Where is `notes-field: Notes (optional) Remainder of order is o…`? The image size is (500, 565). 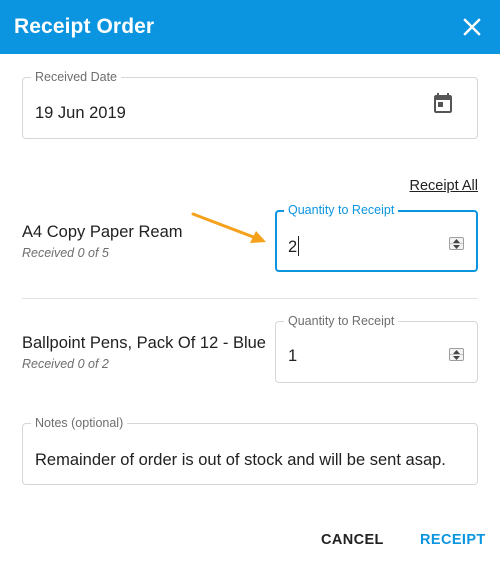
notes-field: Notes (optional) Remainder of order is o… is located at coordinates (250, 450).